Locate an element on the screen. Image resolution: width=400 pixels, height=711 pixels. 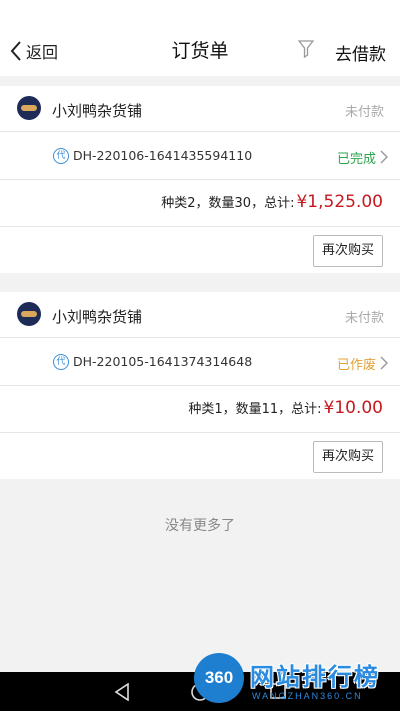
no-more-text: 没有更多了 is located at coordinates (200, 526).